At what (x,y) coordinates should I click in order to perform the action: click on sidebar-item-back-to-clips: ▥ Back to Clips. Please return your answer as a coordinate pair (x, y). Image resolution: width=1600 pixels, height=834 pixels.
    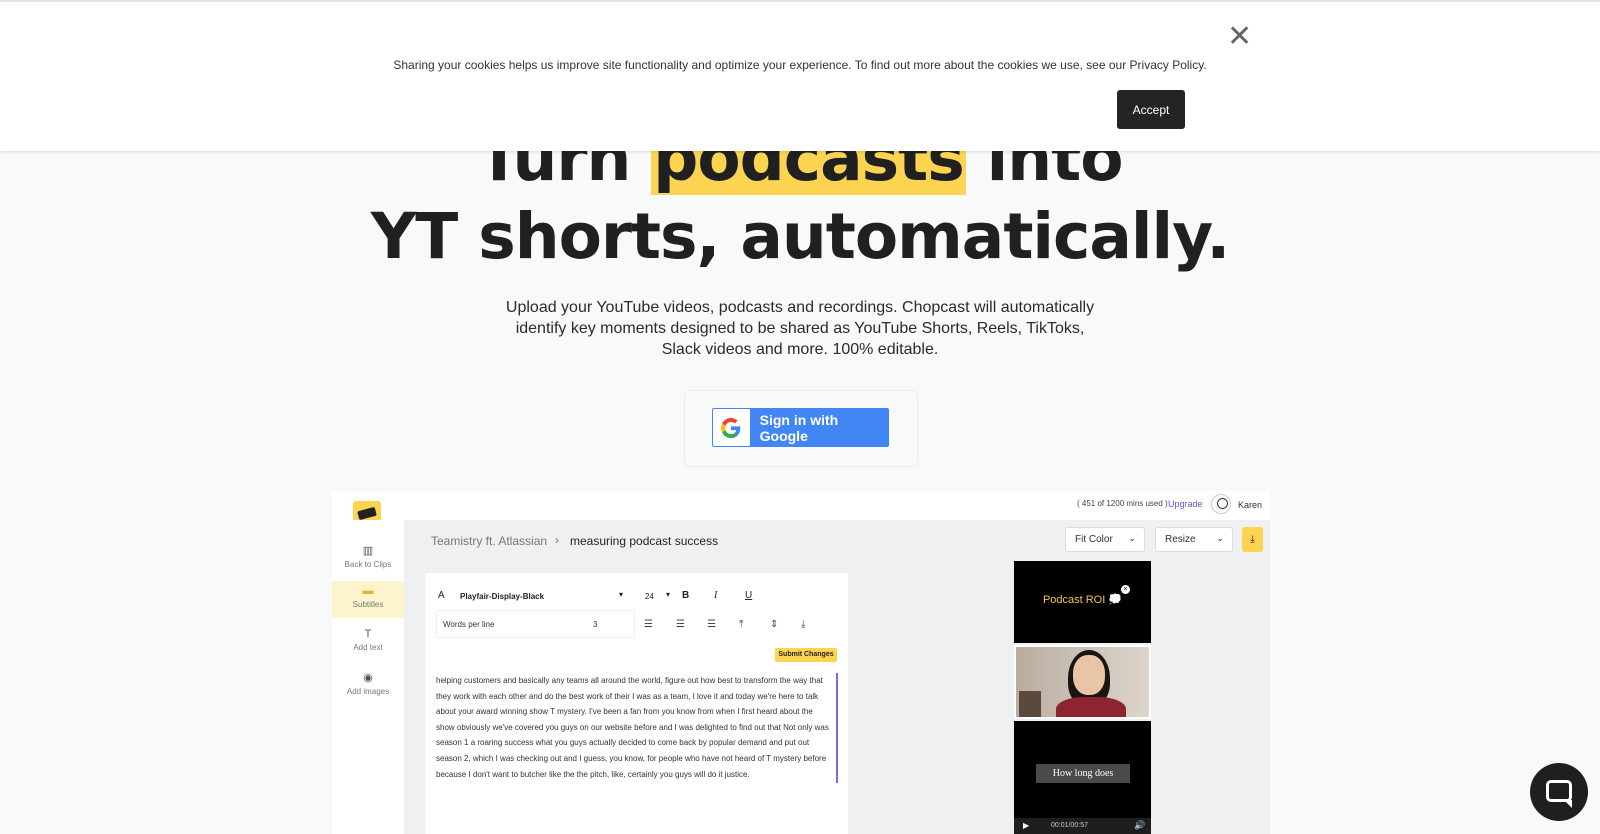
    Looking at the image, I should click on (368, 558).